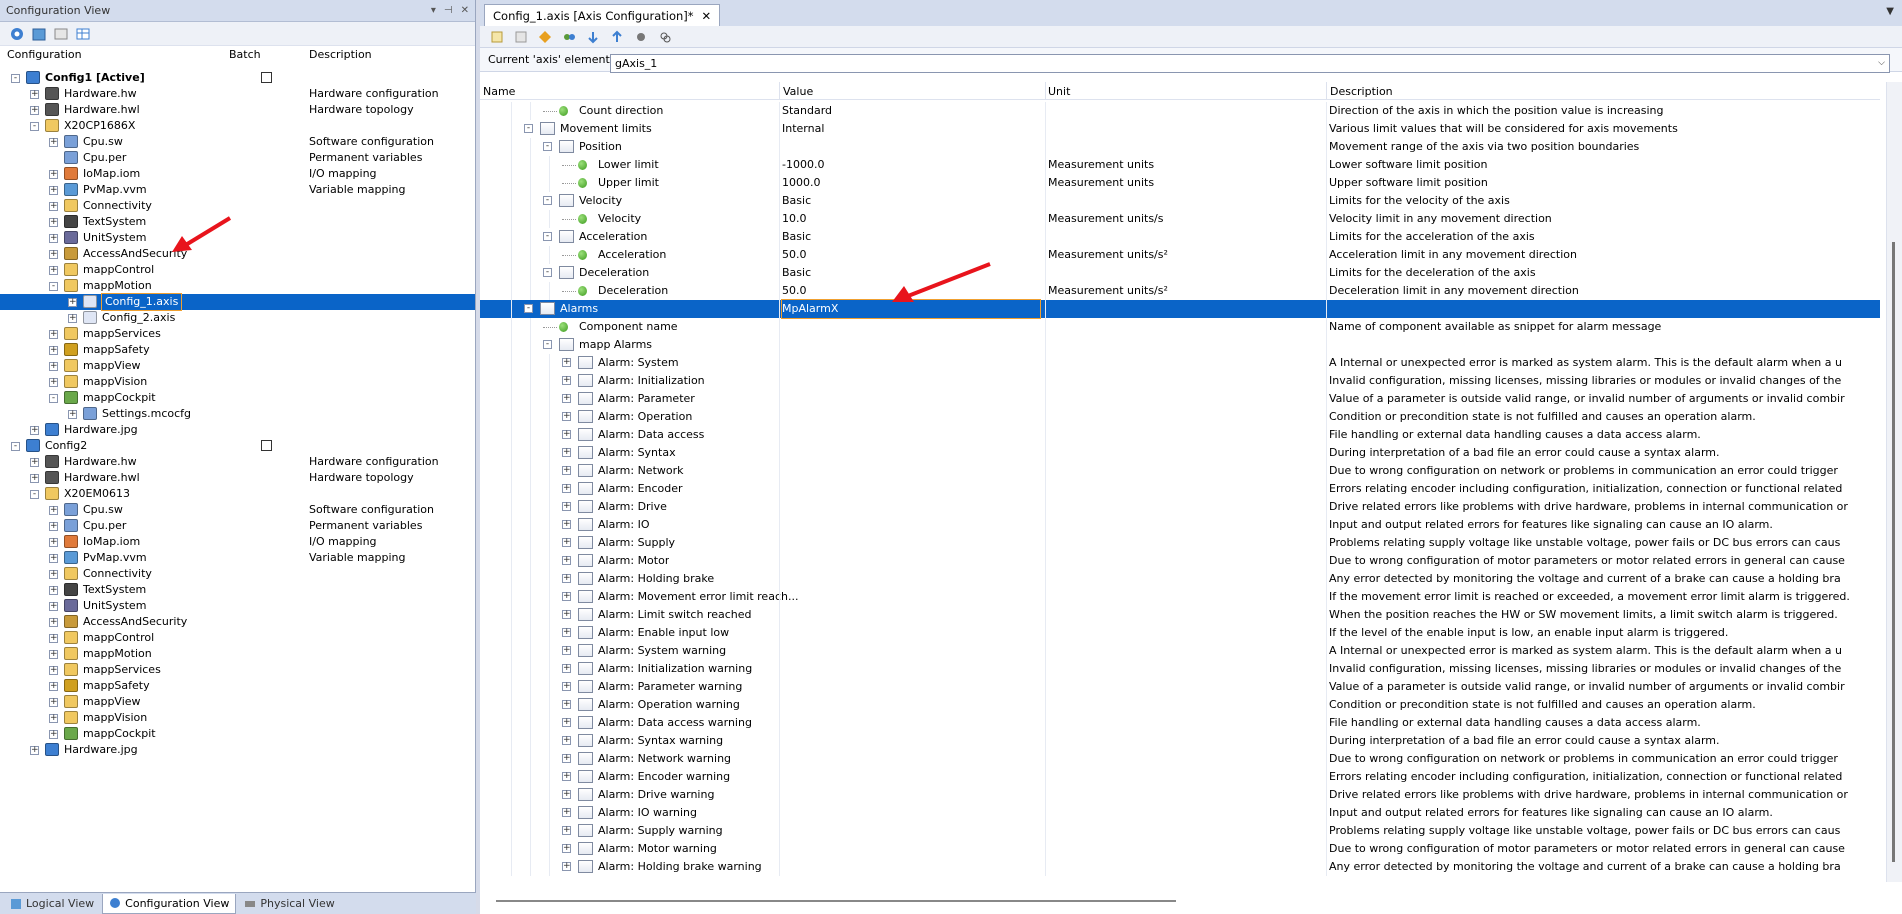 Image resolution: width=1902 pixels, height=914 pixels. Describe the element at coordinates (237, 190) in the screenshot. I see `tree-item: + PvMap.vvm Variable mapping` at that location.